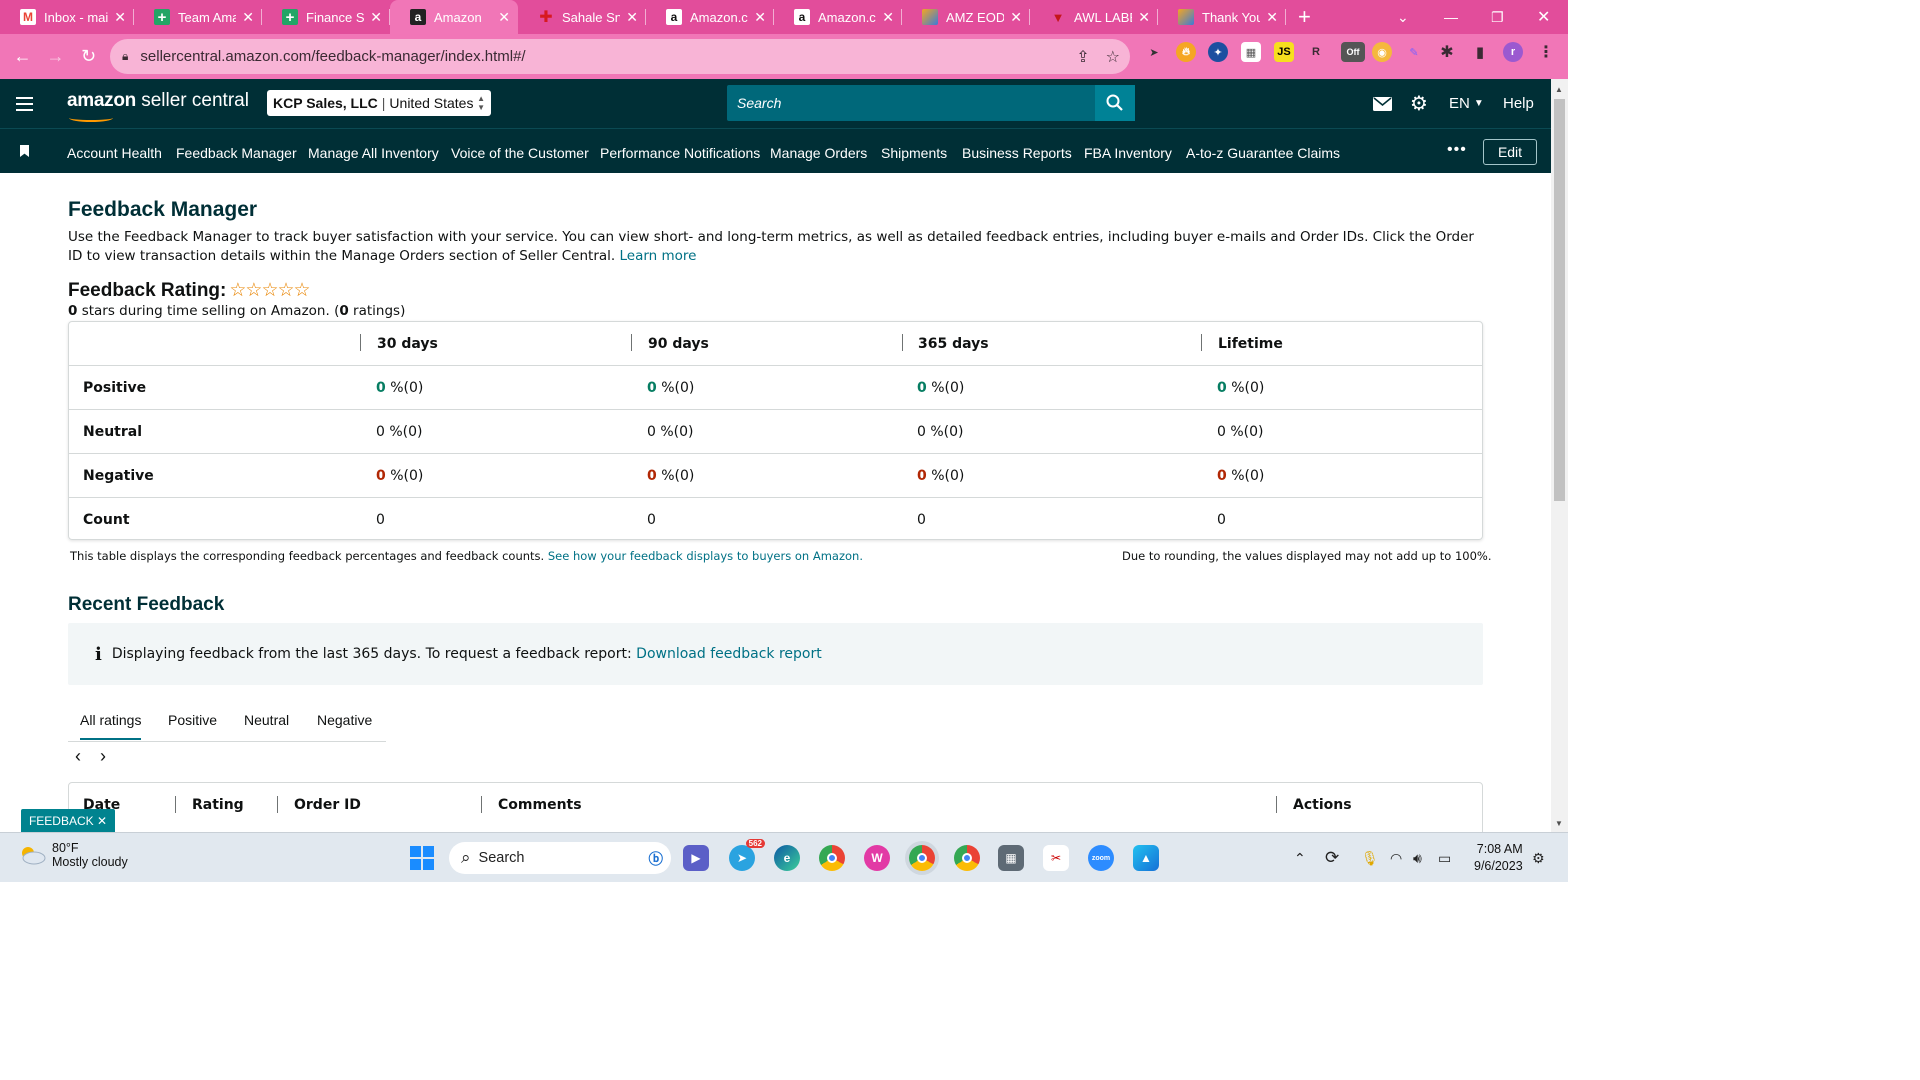 The image size is (1920, 1080). Describe the element at coordinates (1538, 858) in the screenshot. I see `notifications-icon: ⚙` at that location.